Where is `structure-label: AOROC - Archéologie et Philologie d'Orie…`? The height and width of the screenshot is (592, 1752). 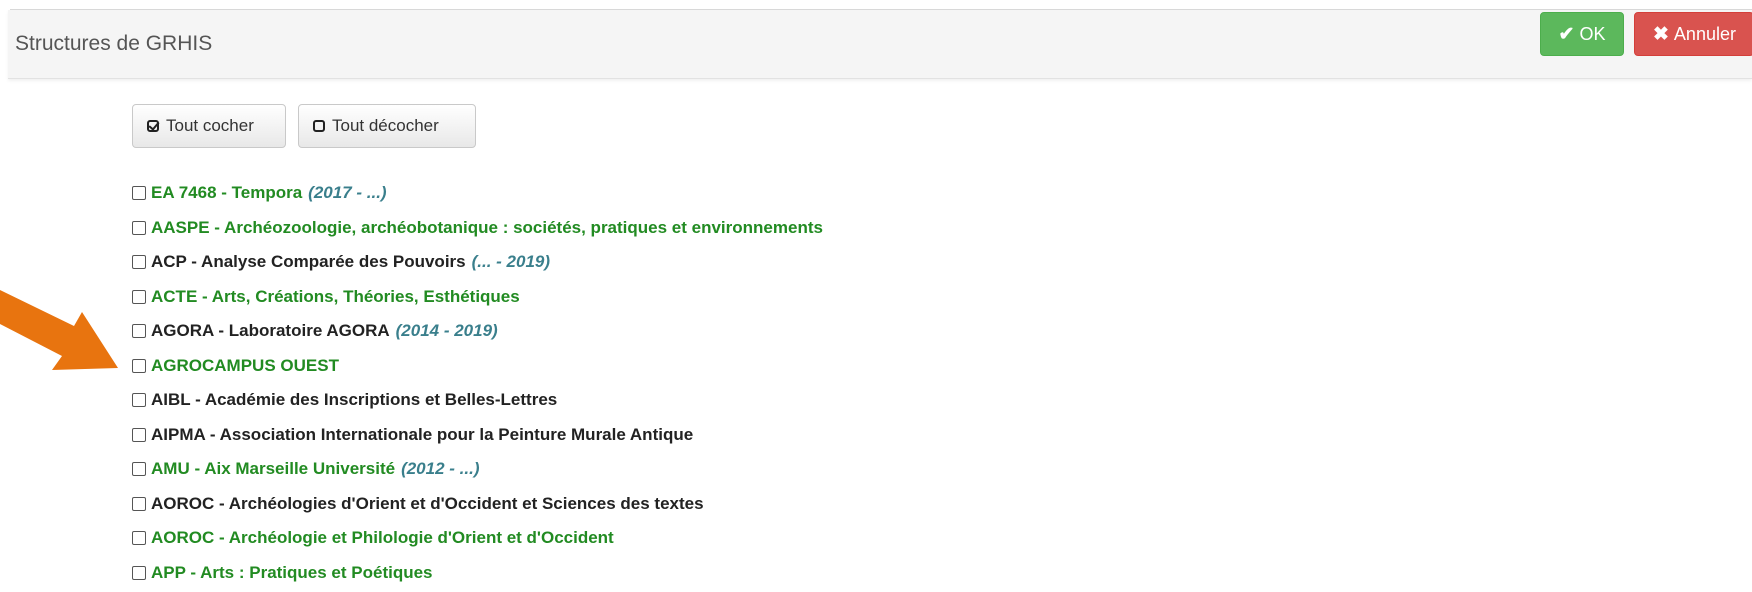 structure-label: AOROC - Archéologie et Philologie d'Orie… is located at coordinates (382, 538).